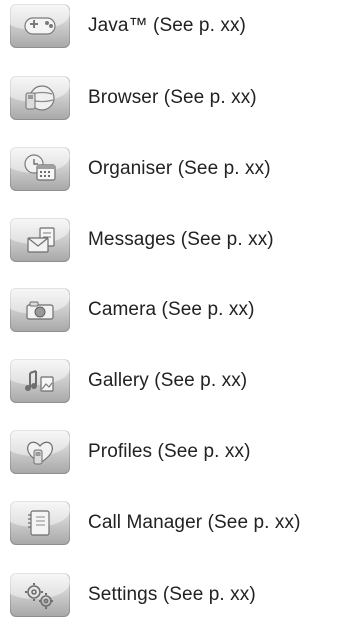  What do you see at coordinates (40, 452) in the screenshot?
I see `profiles-heart-phone-icon` at bounding box center [40, 452].